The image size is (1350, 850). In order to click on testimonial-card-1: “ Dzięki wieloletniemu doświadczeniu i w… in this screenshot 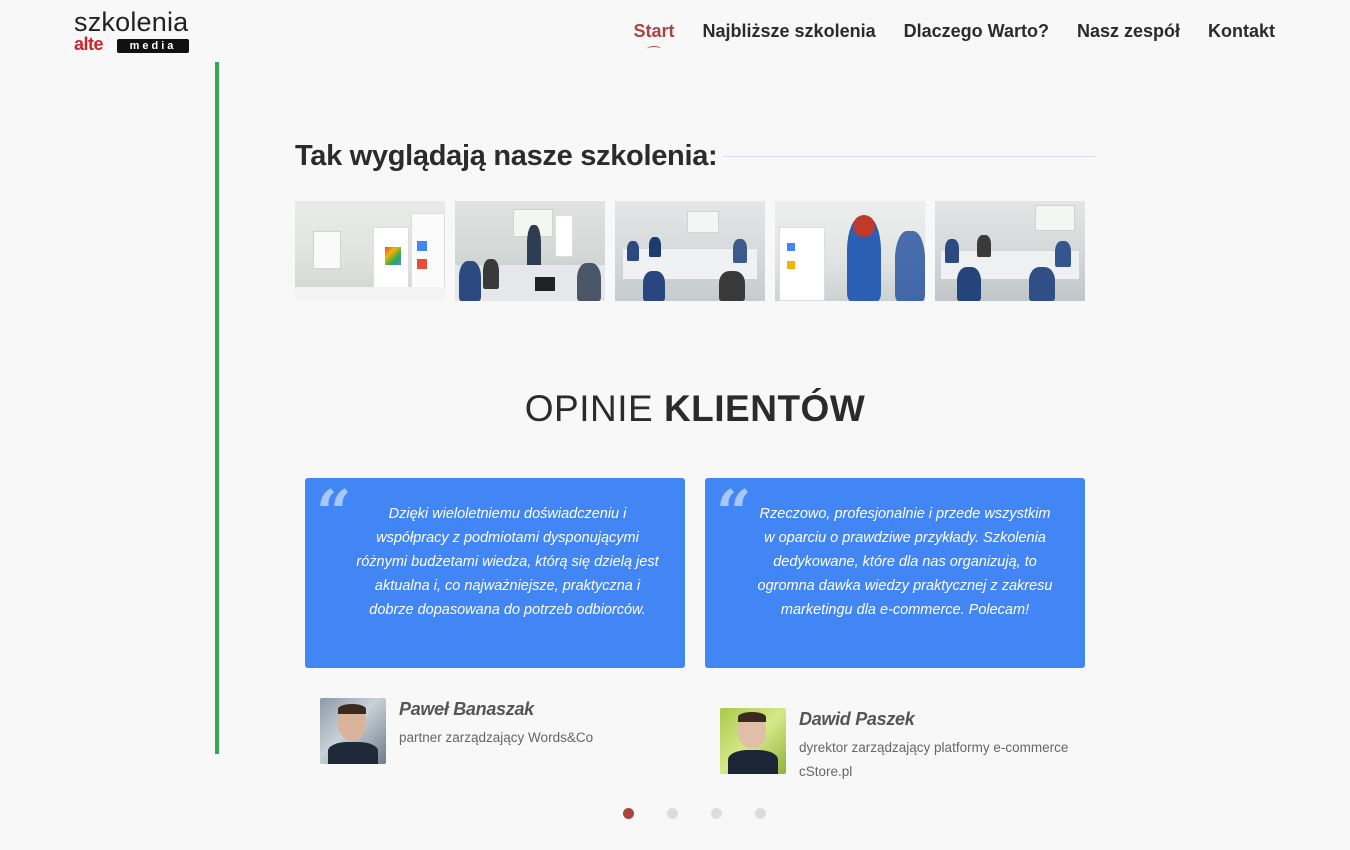, I will do `click(495, 573)`.